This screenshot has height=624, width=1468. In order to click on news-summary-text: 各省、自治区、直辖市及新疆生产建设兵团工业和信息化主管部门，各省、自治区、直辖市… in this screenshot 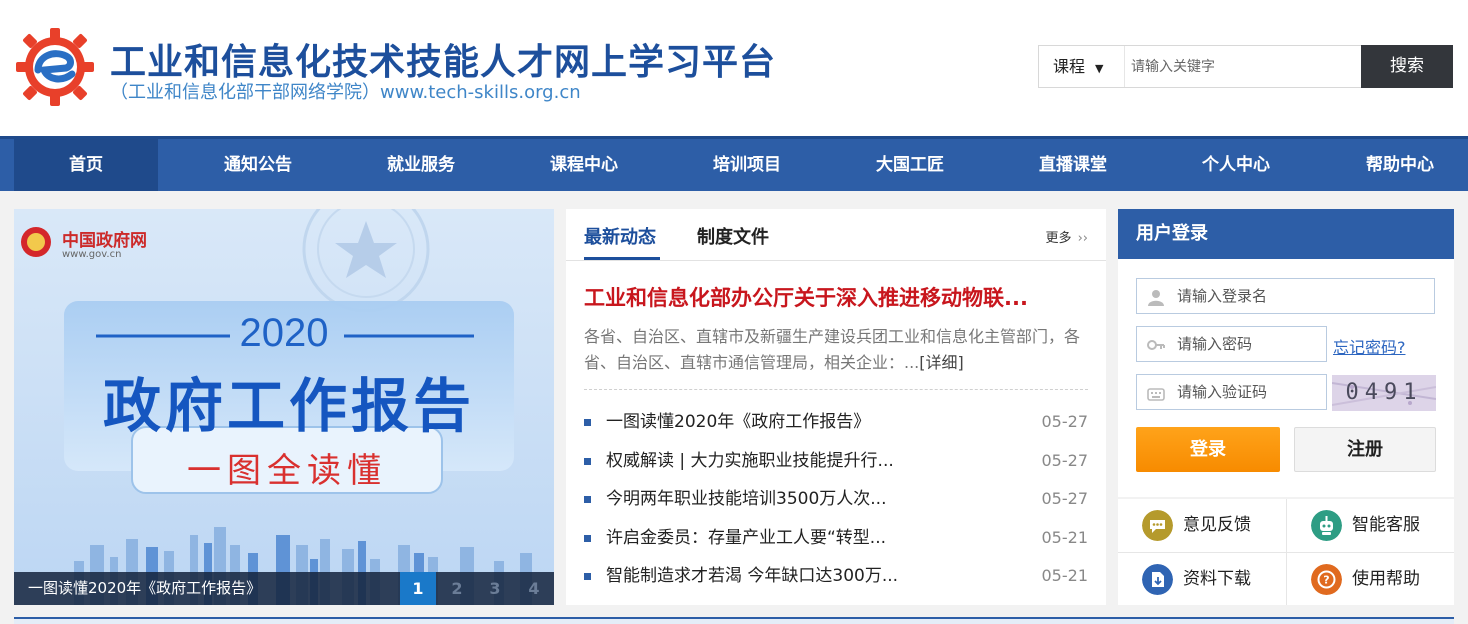, I will do `click(832, 349)`.